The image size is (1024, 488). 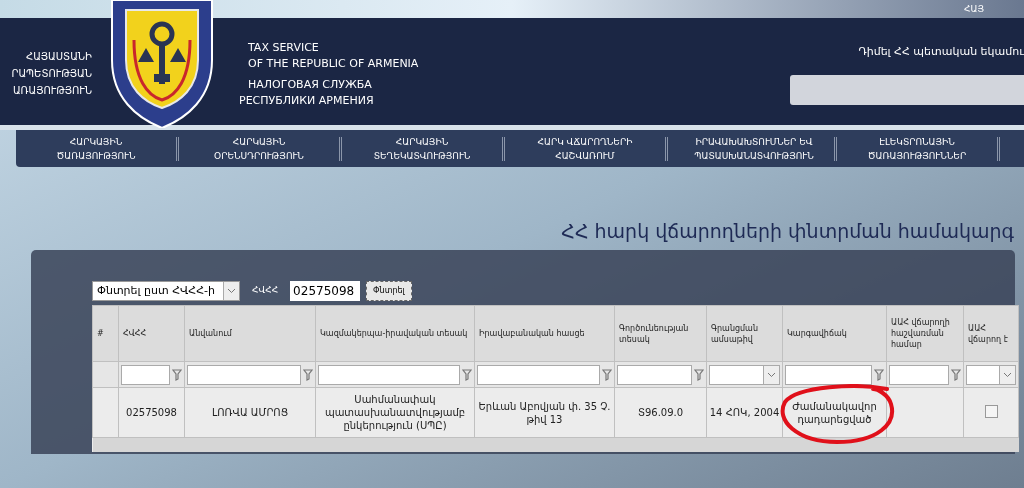 What do you see at coordinates (925, 333) in the screenshot?
I see `column-header: ԱԱՀ վճարողի հաշվառման համար` at bounding box center [925, 333].